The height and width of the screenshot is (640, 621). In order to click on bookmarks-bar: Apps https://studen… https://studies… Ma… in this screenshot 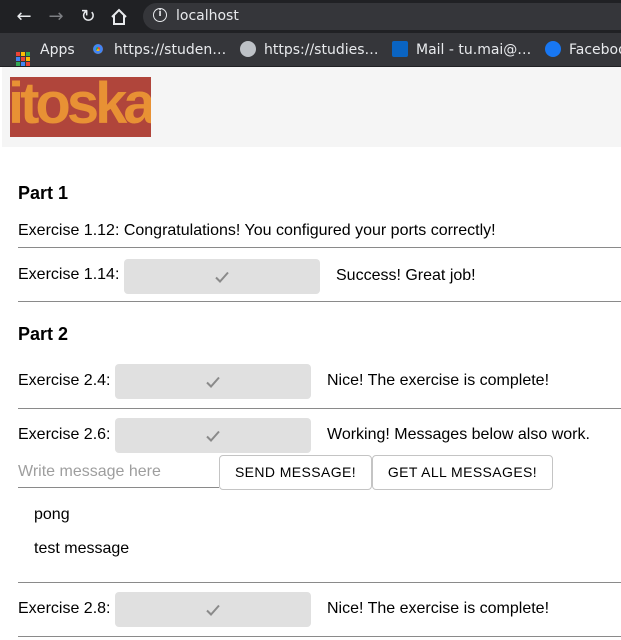, I will do `click(310, 50)`.